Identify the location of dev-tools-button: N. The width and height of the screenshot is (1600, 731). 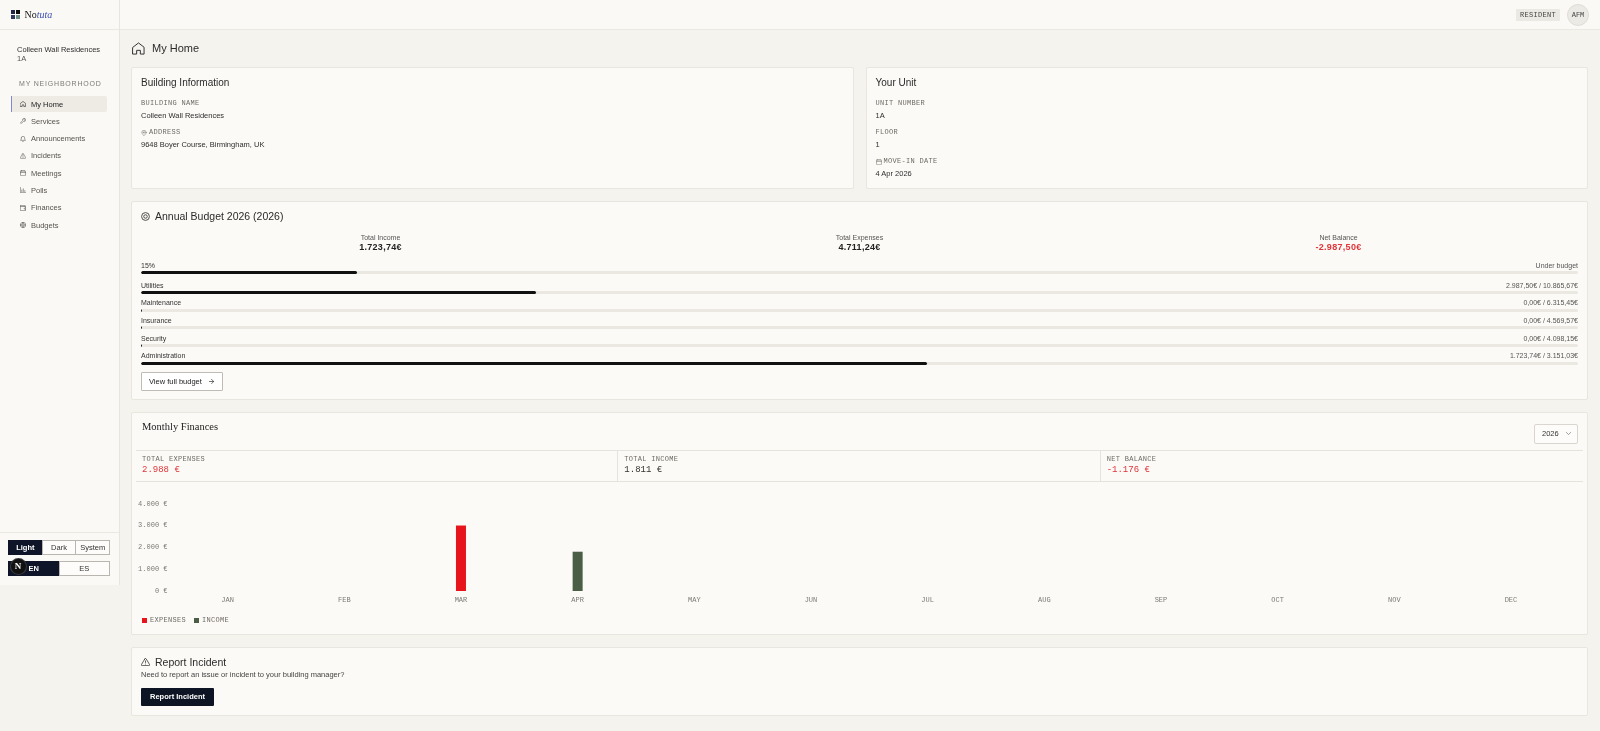
(18, 566).